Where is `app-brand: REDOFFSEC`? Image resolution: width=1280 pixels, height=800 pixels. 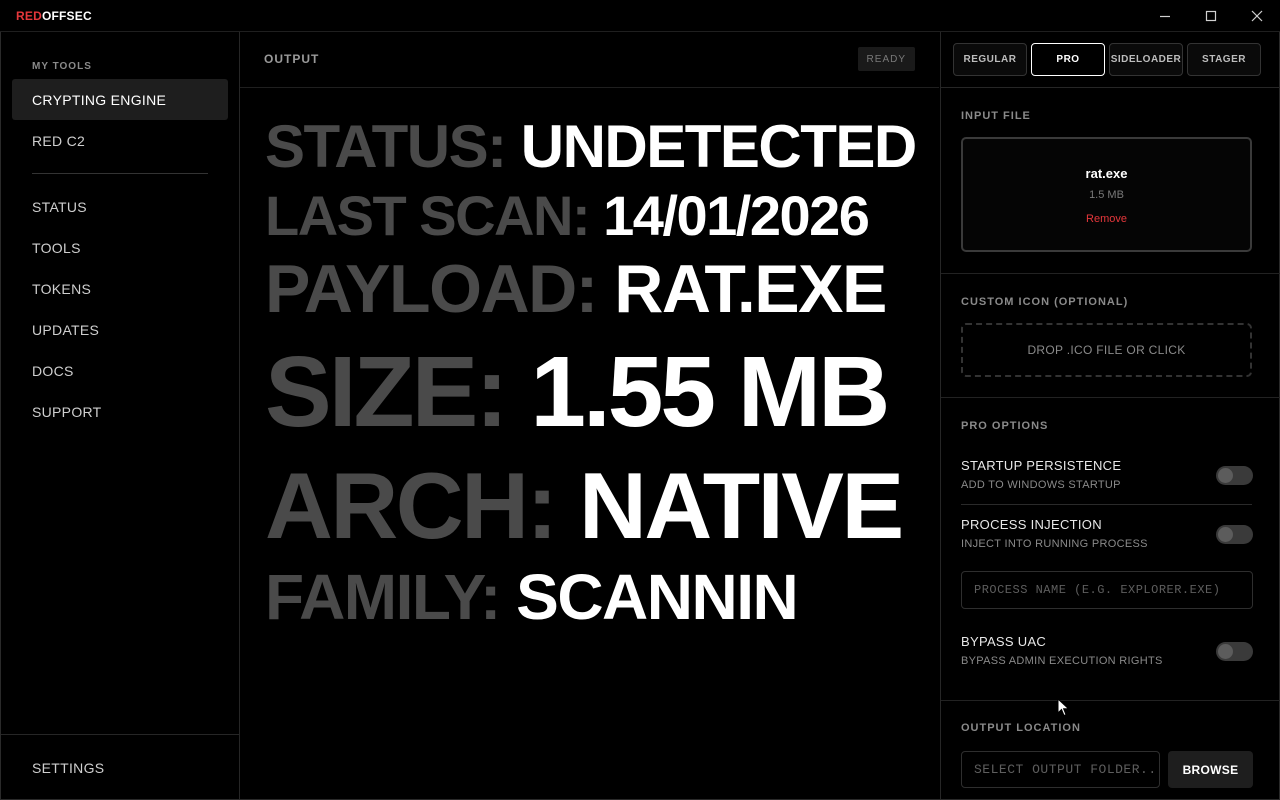 app-brand: REDOFFSEC is located at coordinates (54, 16).